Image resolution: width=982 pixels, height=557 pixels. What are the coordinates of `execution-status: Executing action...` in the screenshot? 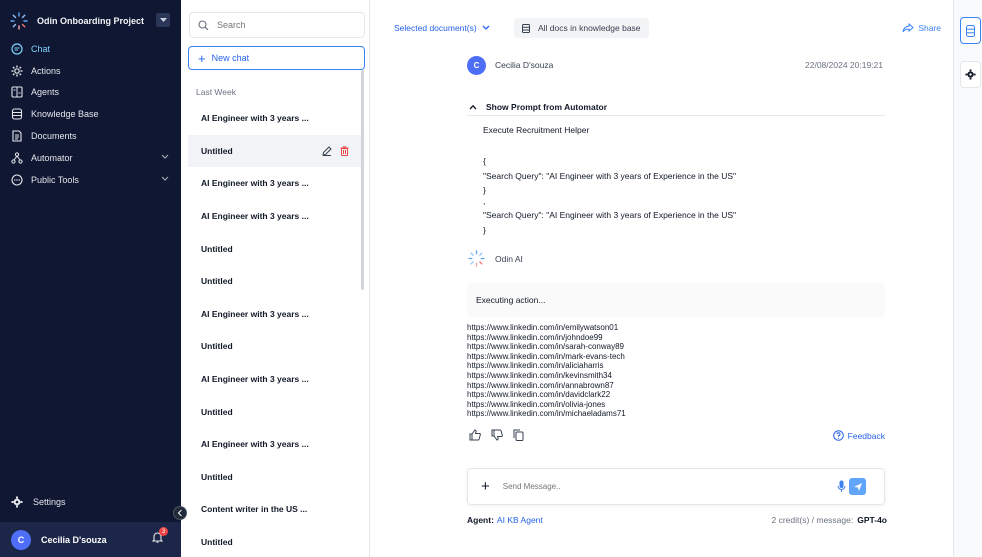 It's located at (676, 300).